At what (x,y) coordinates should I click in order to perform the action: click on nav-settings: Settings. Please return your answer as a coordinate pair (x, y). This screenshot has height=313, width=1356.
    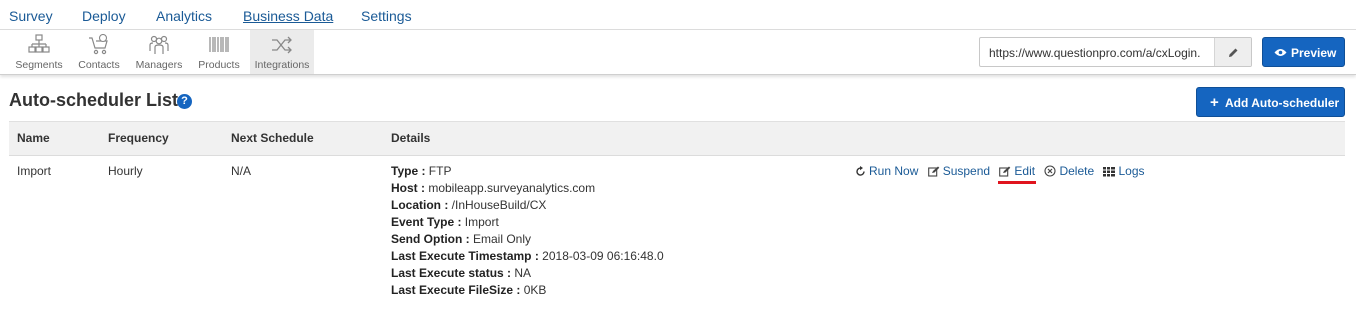
    Looking at the image, I should click on (386, 16).